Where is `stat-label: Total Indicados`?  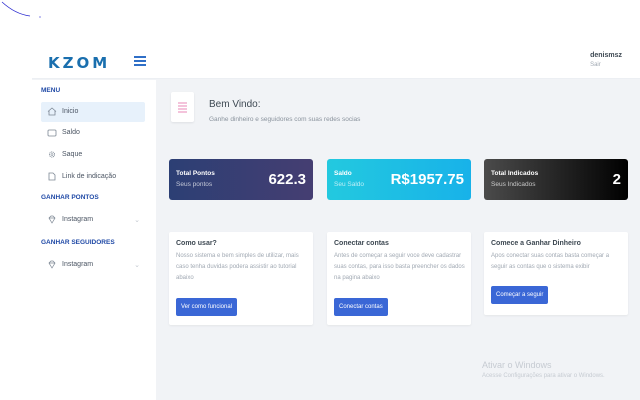
stat-label: Total Indicados is located at coordinates (515, 173).